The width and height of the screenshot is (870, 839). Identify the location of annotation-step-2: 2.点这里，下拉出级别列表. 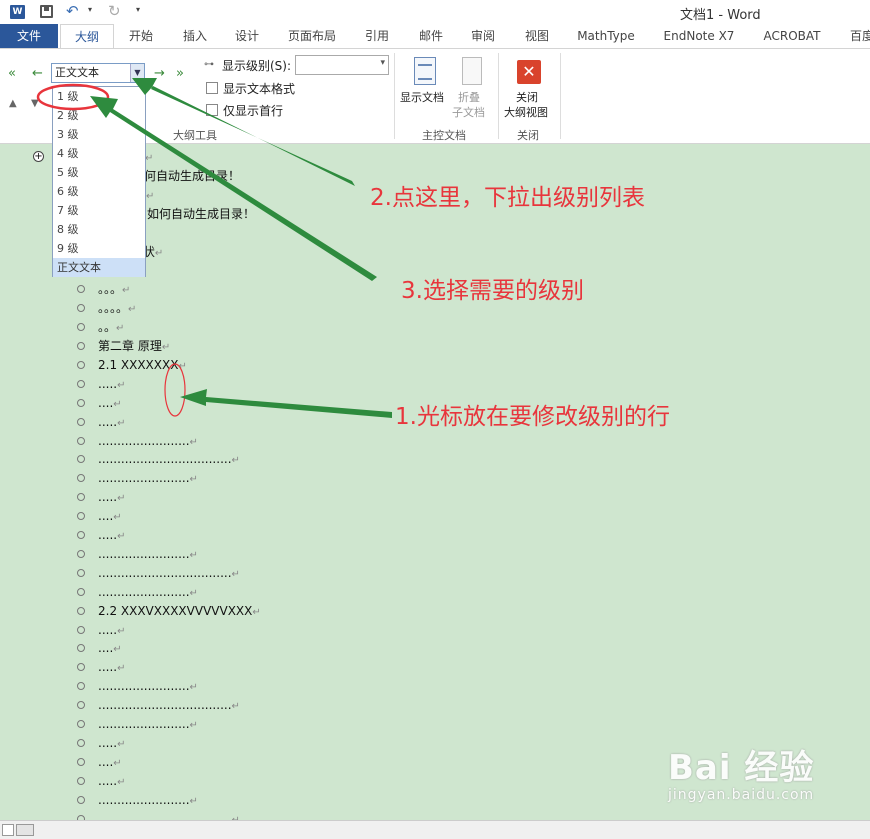
(507, 198).